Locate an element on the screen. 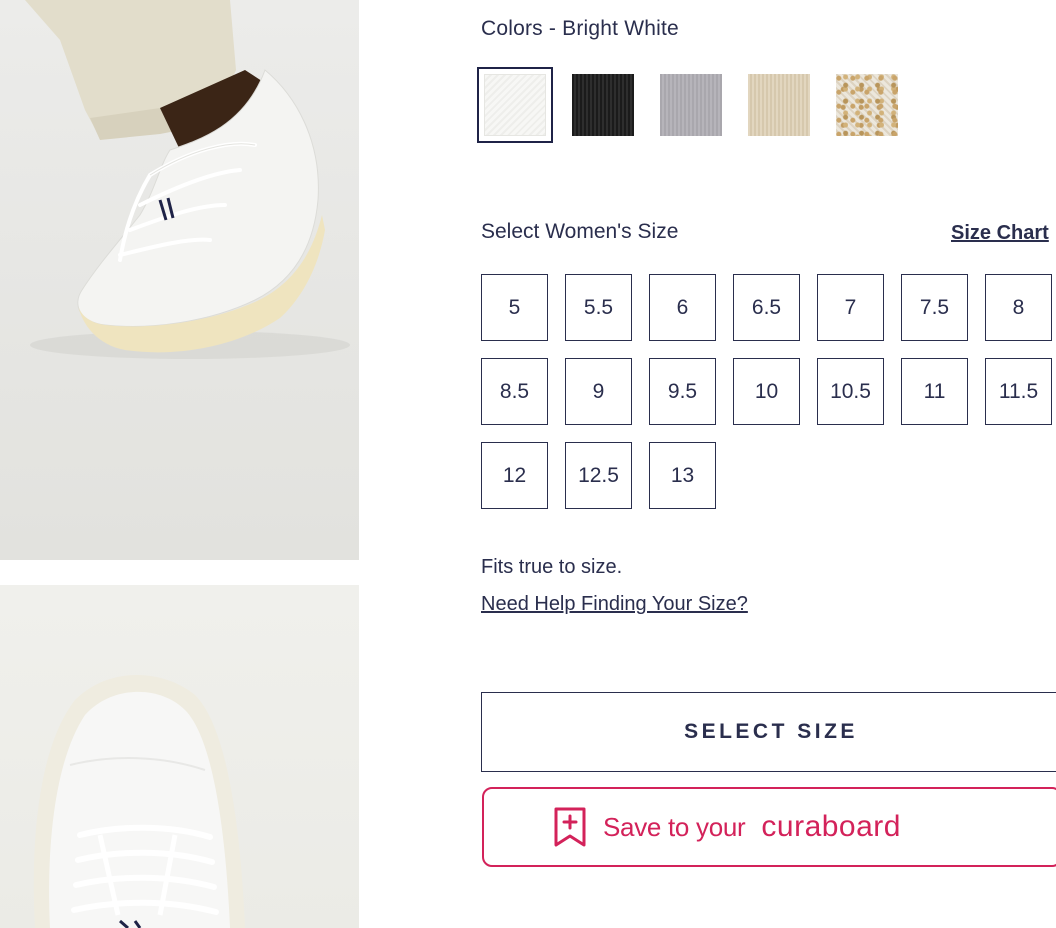  size-chart-link: Size Chart is located at coordinates (1000, 233).